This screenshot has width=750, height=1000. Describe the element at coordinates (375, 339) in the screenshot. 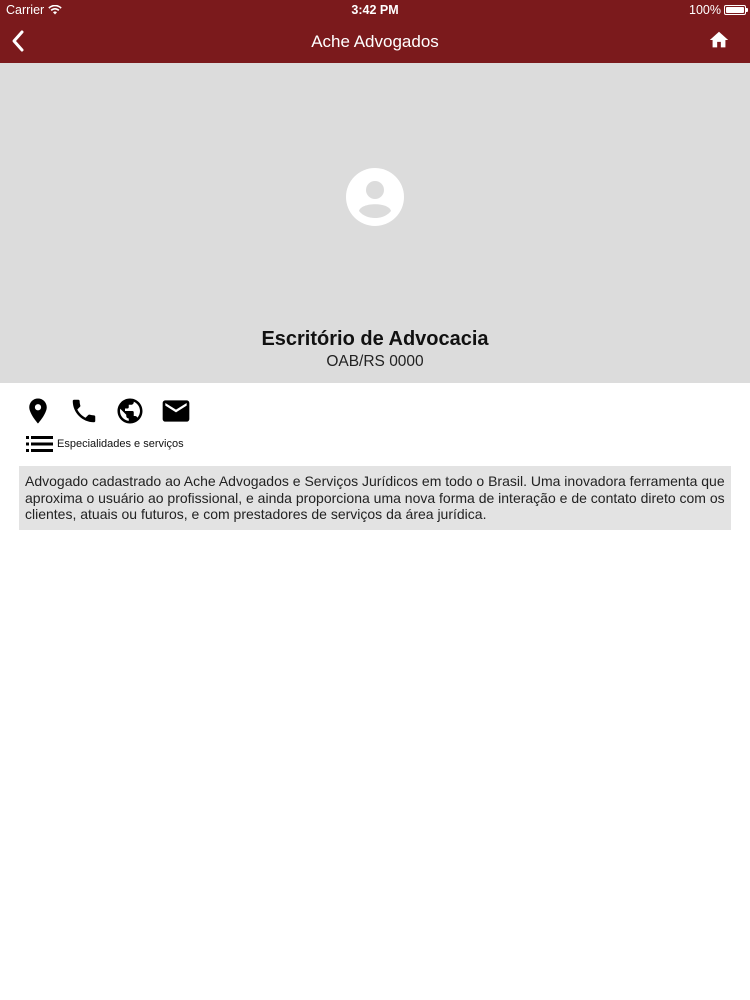

I see `office-name: Escritório de Advocacia` at that location.